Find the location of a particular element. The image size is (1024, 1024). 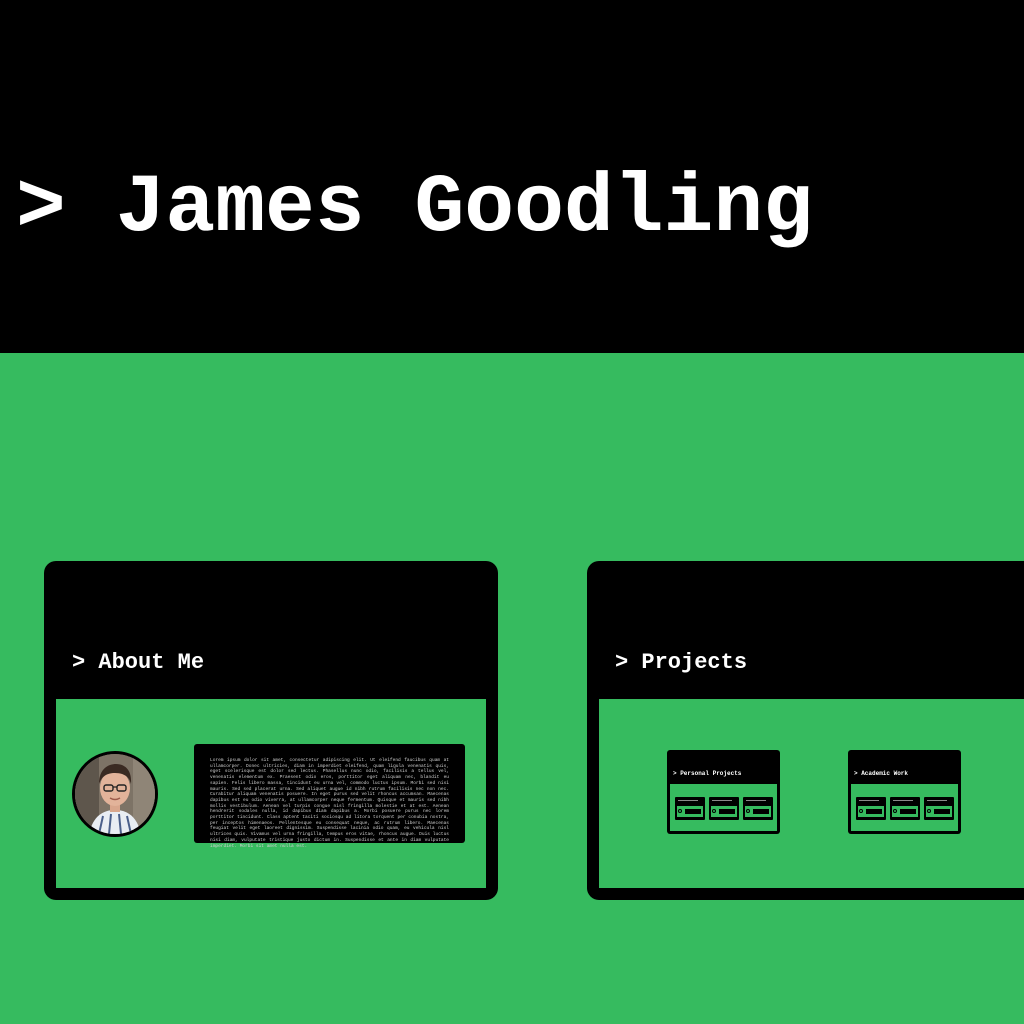

person-portrait-icon is located at coordinates (115, 794).